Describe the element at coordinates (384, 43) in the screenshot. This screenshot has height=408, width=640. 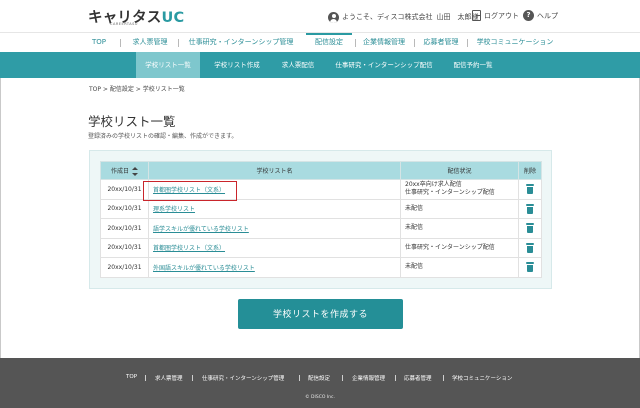
I see `main-nav-company-info: 企業情報管理` at that location.